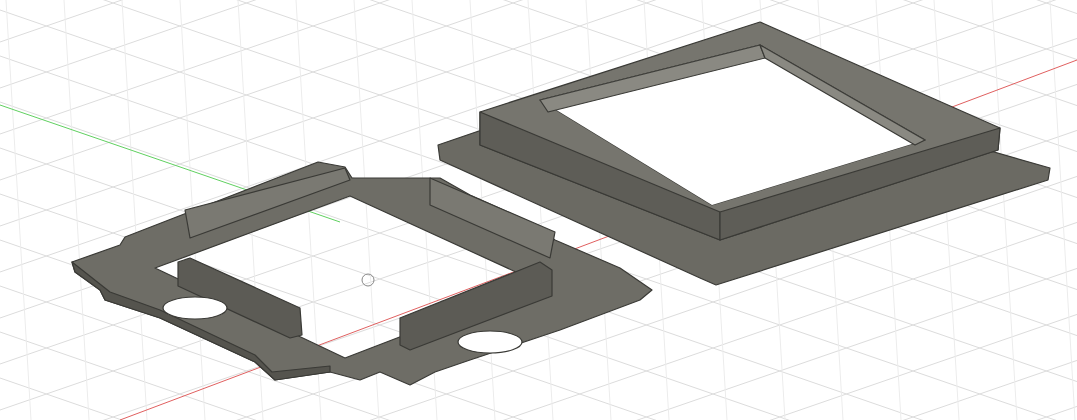 The height and width of the screenshot is (420, 1077). Describe the element at coordinates (368, 280) in the screenshot. I see `origin-icon` at that location.